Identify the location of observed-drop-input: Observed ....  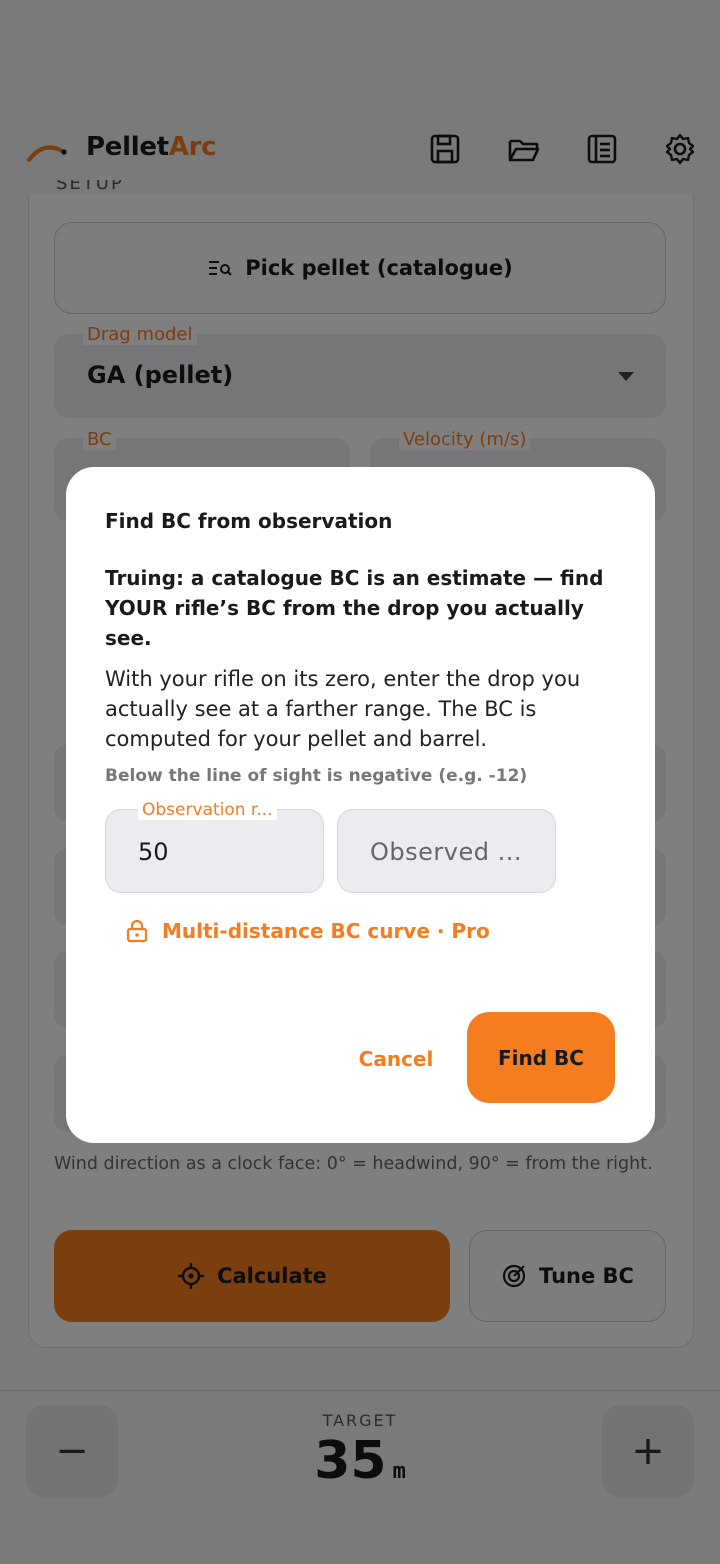
(446, 851).